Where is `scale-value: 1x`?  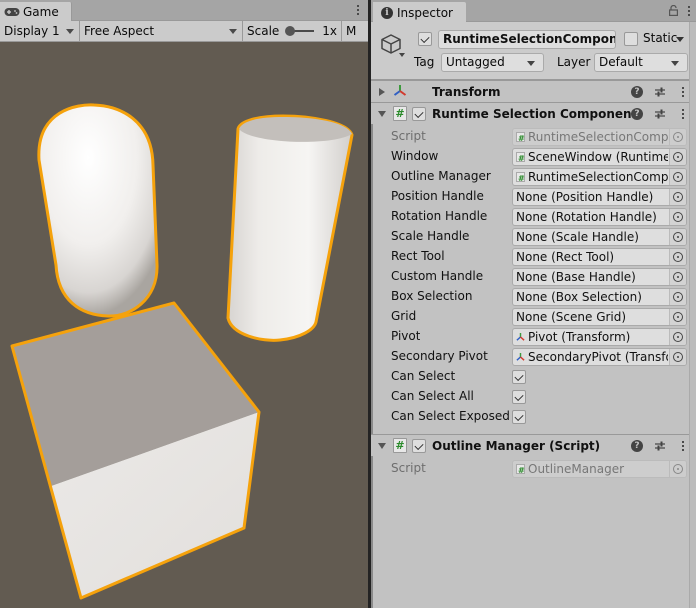 scale-value: 1x is located at coordinates (329, 31).